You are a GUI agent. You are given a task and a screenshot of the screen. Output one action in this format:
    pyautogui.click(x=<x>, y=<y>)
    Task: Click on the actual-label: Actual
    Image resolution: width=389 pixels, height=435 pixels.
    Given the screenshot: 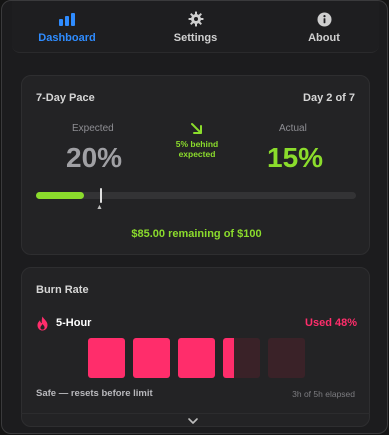 What is the action you would take?
    pyautogui.click(x=293, y=128)
    